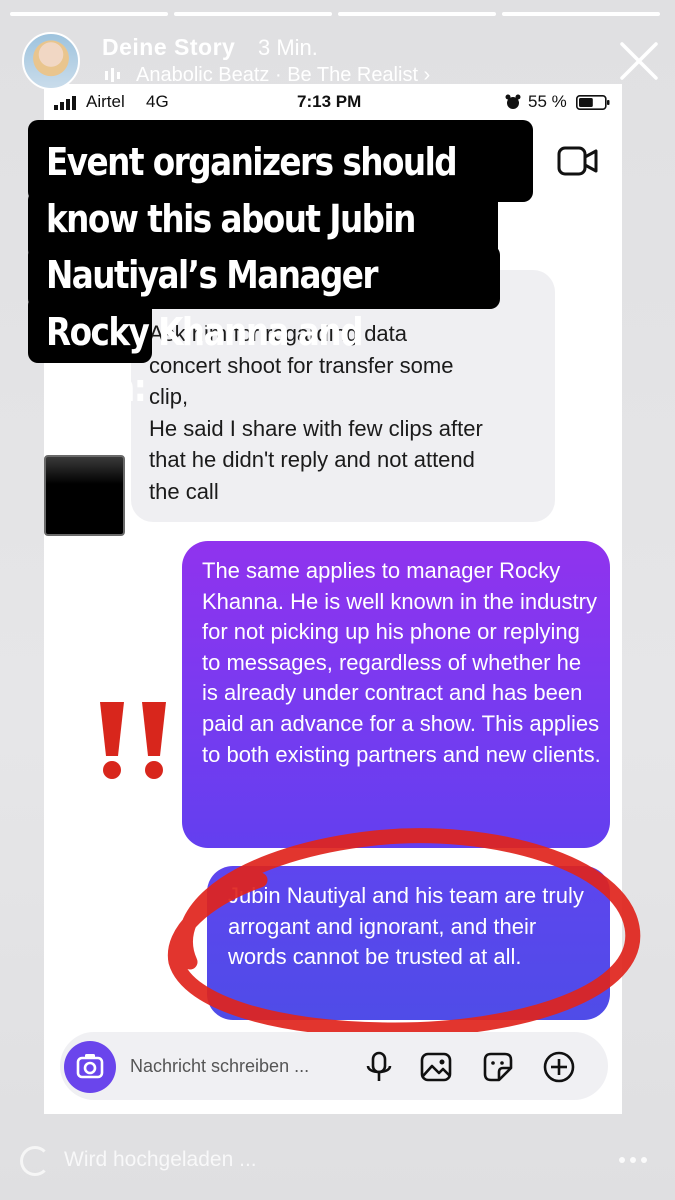 The width and height of the screenshot is (675, 1200). What do you see at coordinates (578, 161) in the screenshot?
I see `video-camera-icon` at bounding box center [578, 161].